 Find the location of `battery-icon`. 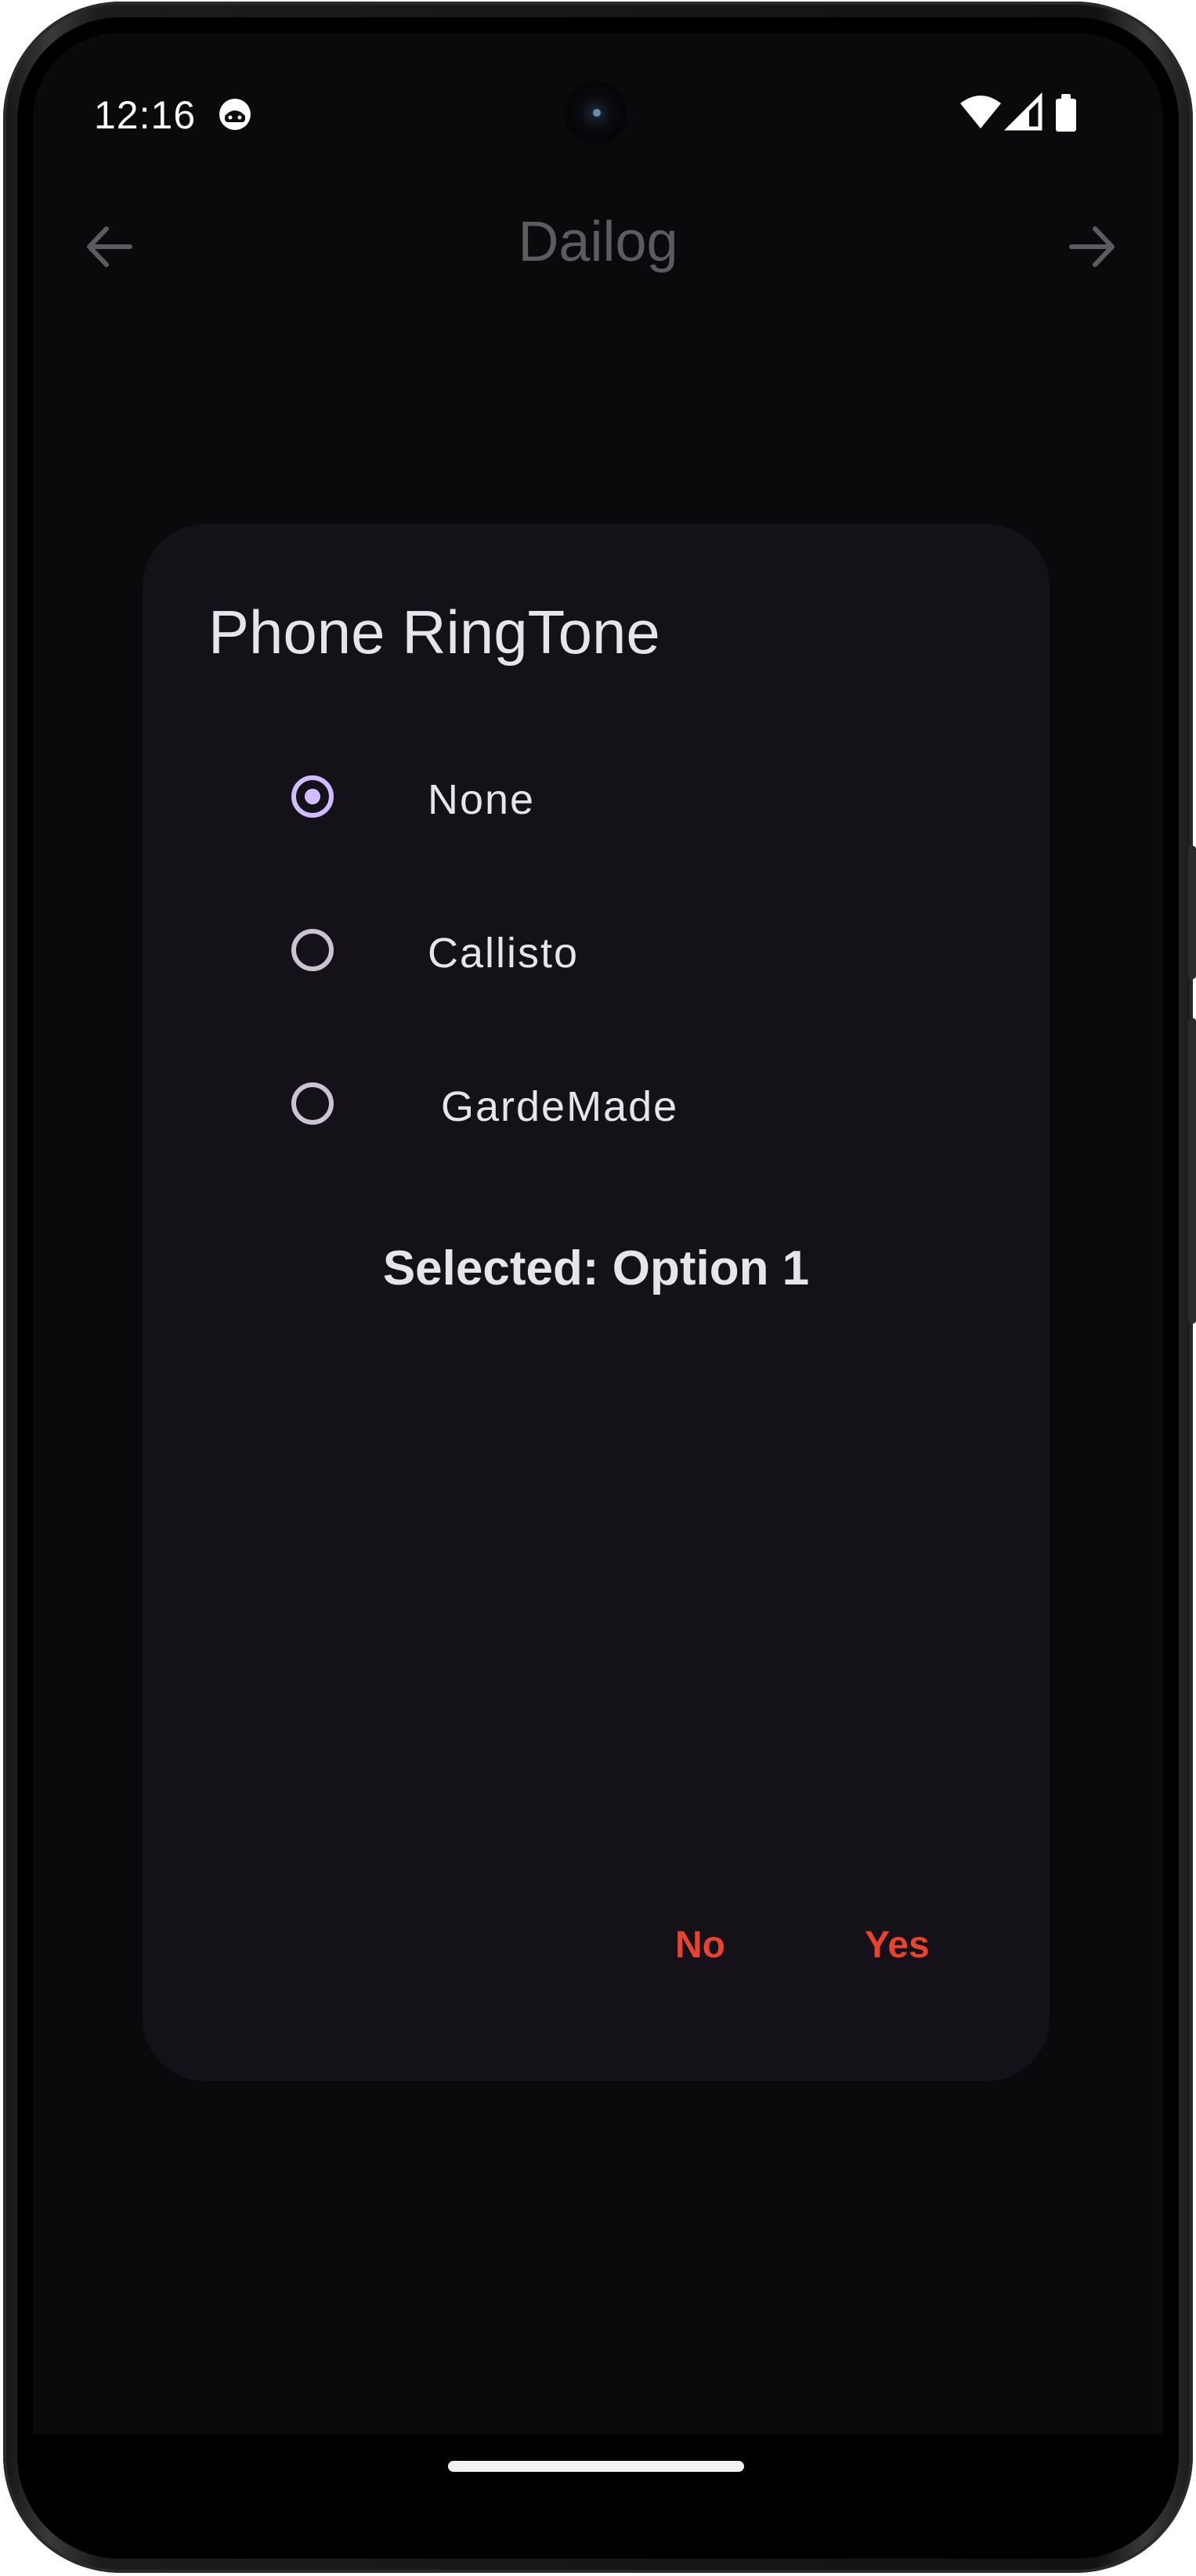

battery-icon is located at coordinates (1066, 113).